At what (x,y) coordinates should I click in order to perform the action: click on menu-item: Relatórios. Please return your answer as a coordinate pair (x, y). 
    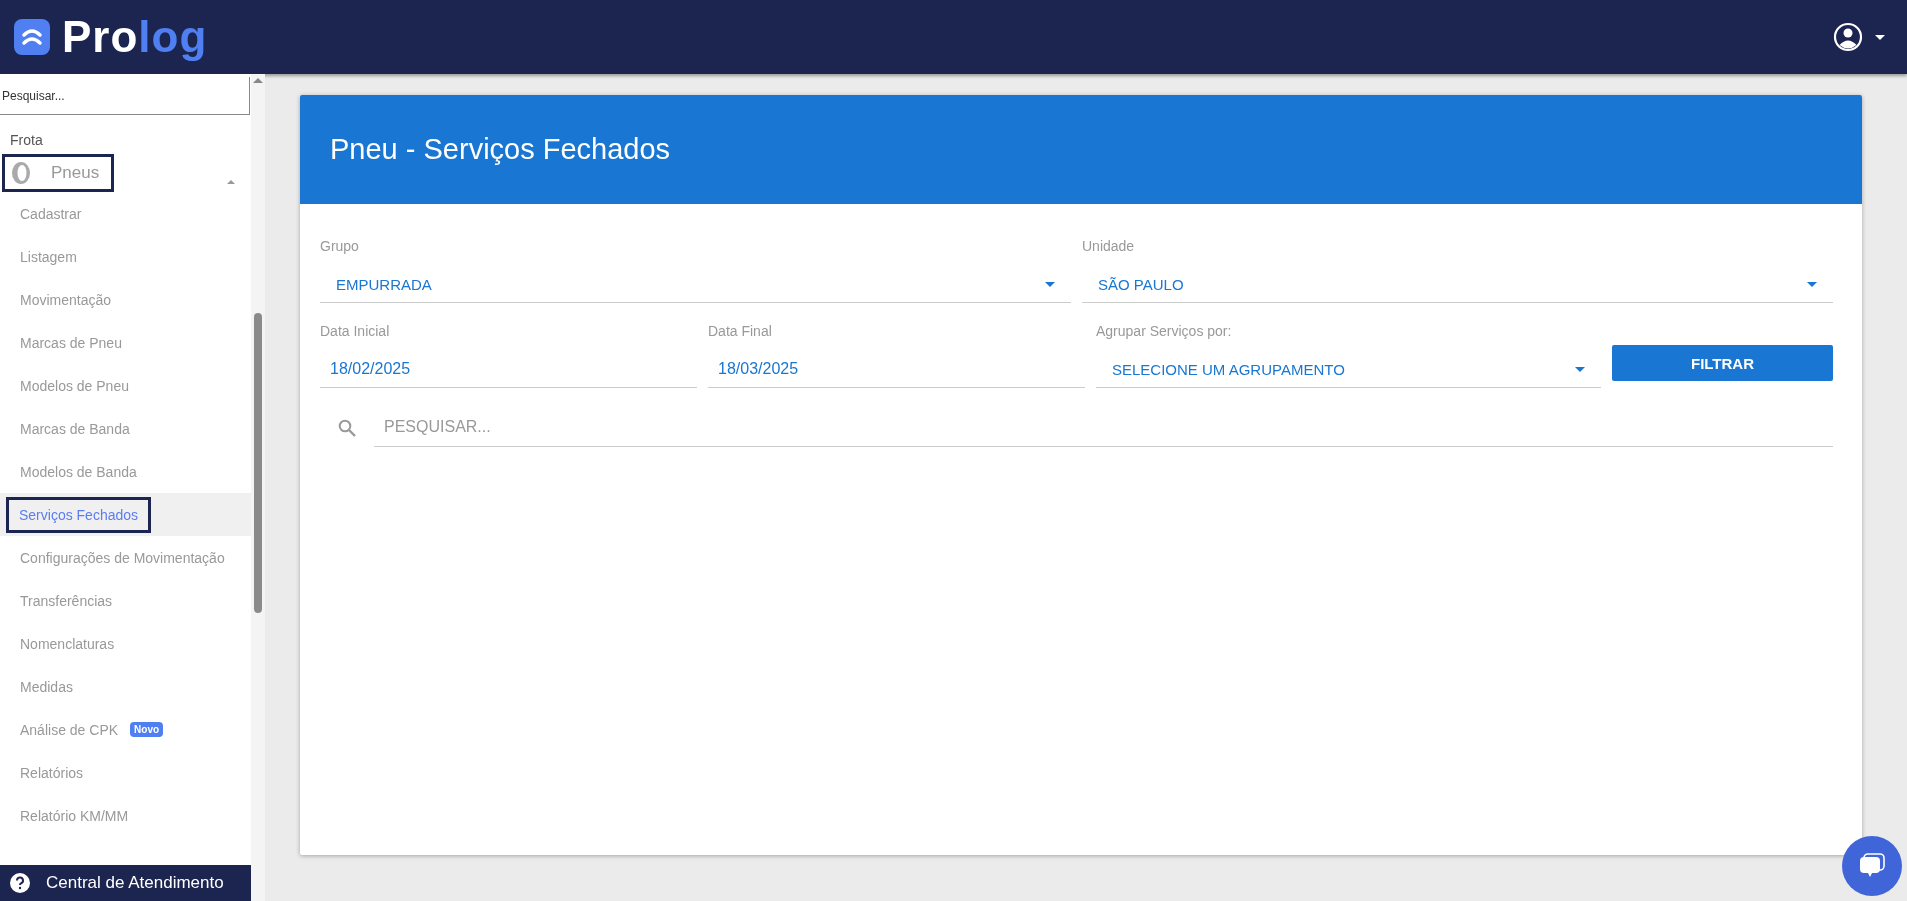
    Looking at the image, I should click on (52, 772).